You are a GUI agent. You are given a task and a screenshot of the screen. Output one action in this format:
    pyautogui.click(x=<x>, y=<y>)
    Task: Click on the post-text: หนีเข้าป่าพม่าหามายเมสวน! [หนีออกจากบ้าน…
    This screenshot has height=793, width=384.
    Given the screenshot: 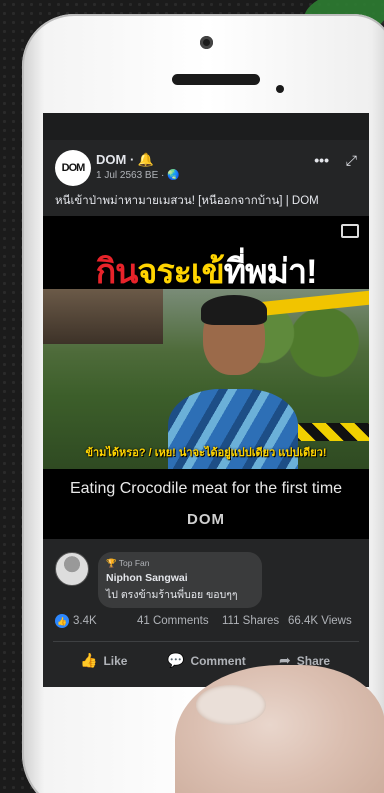 What is the action you would take?
    pyautogui.click(x=187, y=201)
    